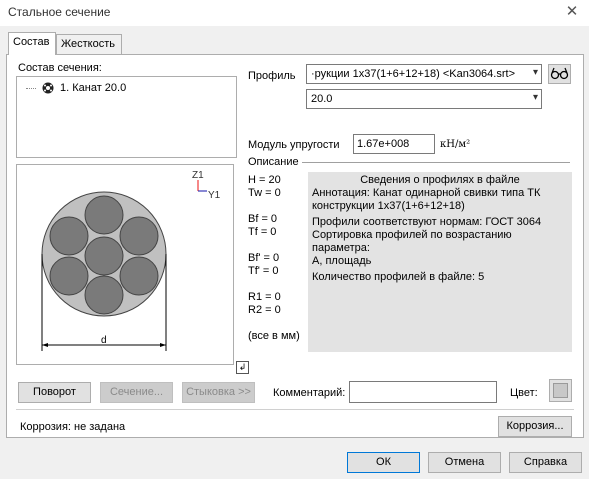 This screenshot has height=479, width=589. I want to click on rotate-button: Поворот, so click(54, 392).